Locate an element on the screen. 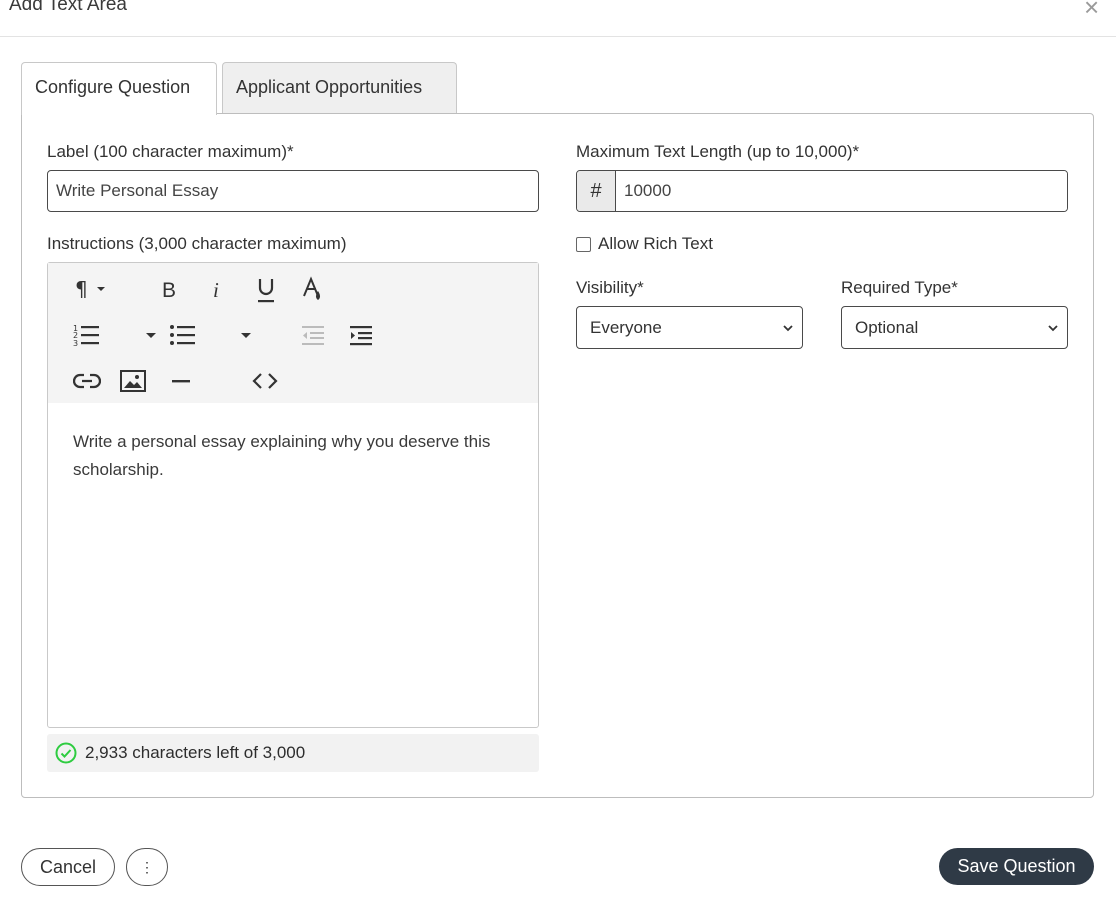 The image size is (1116, 900). more-vertical-icon: ⋮ is located at coordinates (147, 866).